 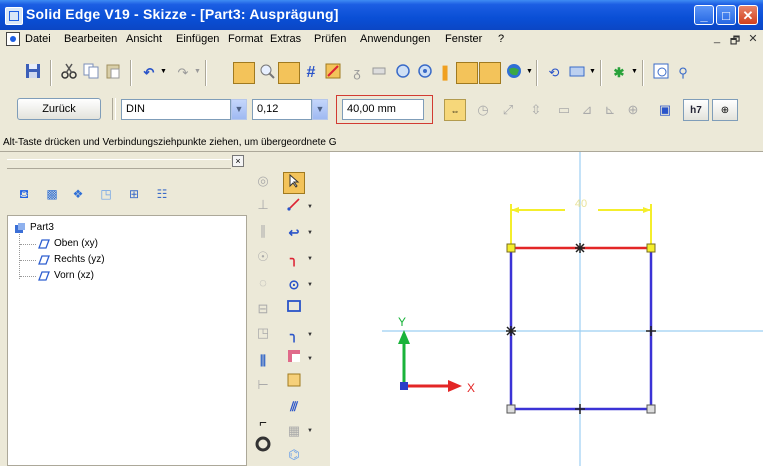 I want to click on more-options-icon: ⊕, so click(x=725, y=110).